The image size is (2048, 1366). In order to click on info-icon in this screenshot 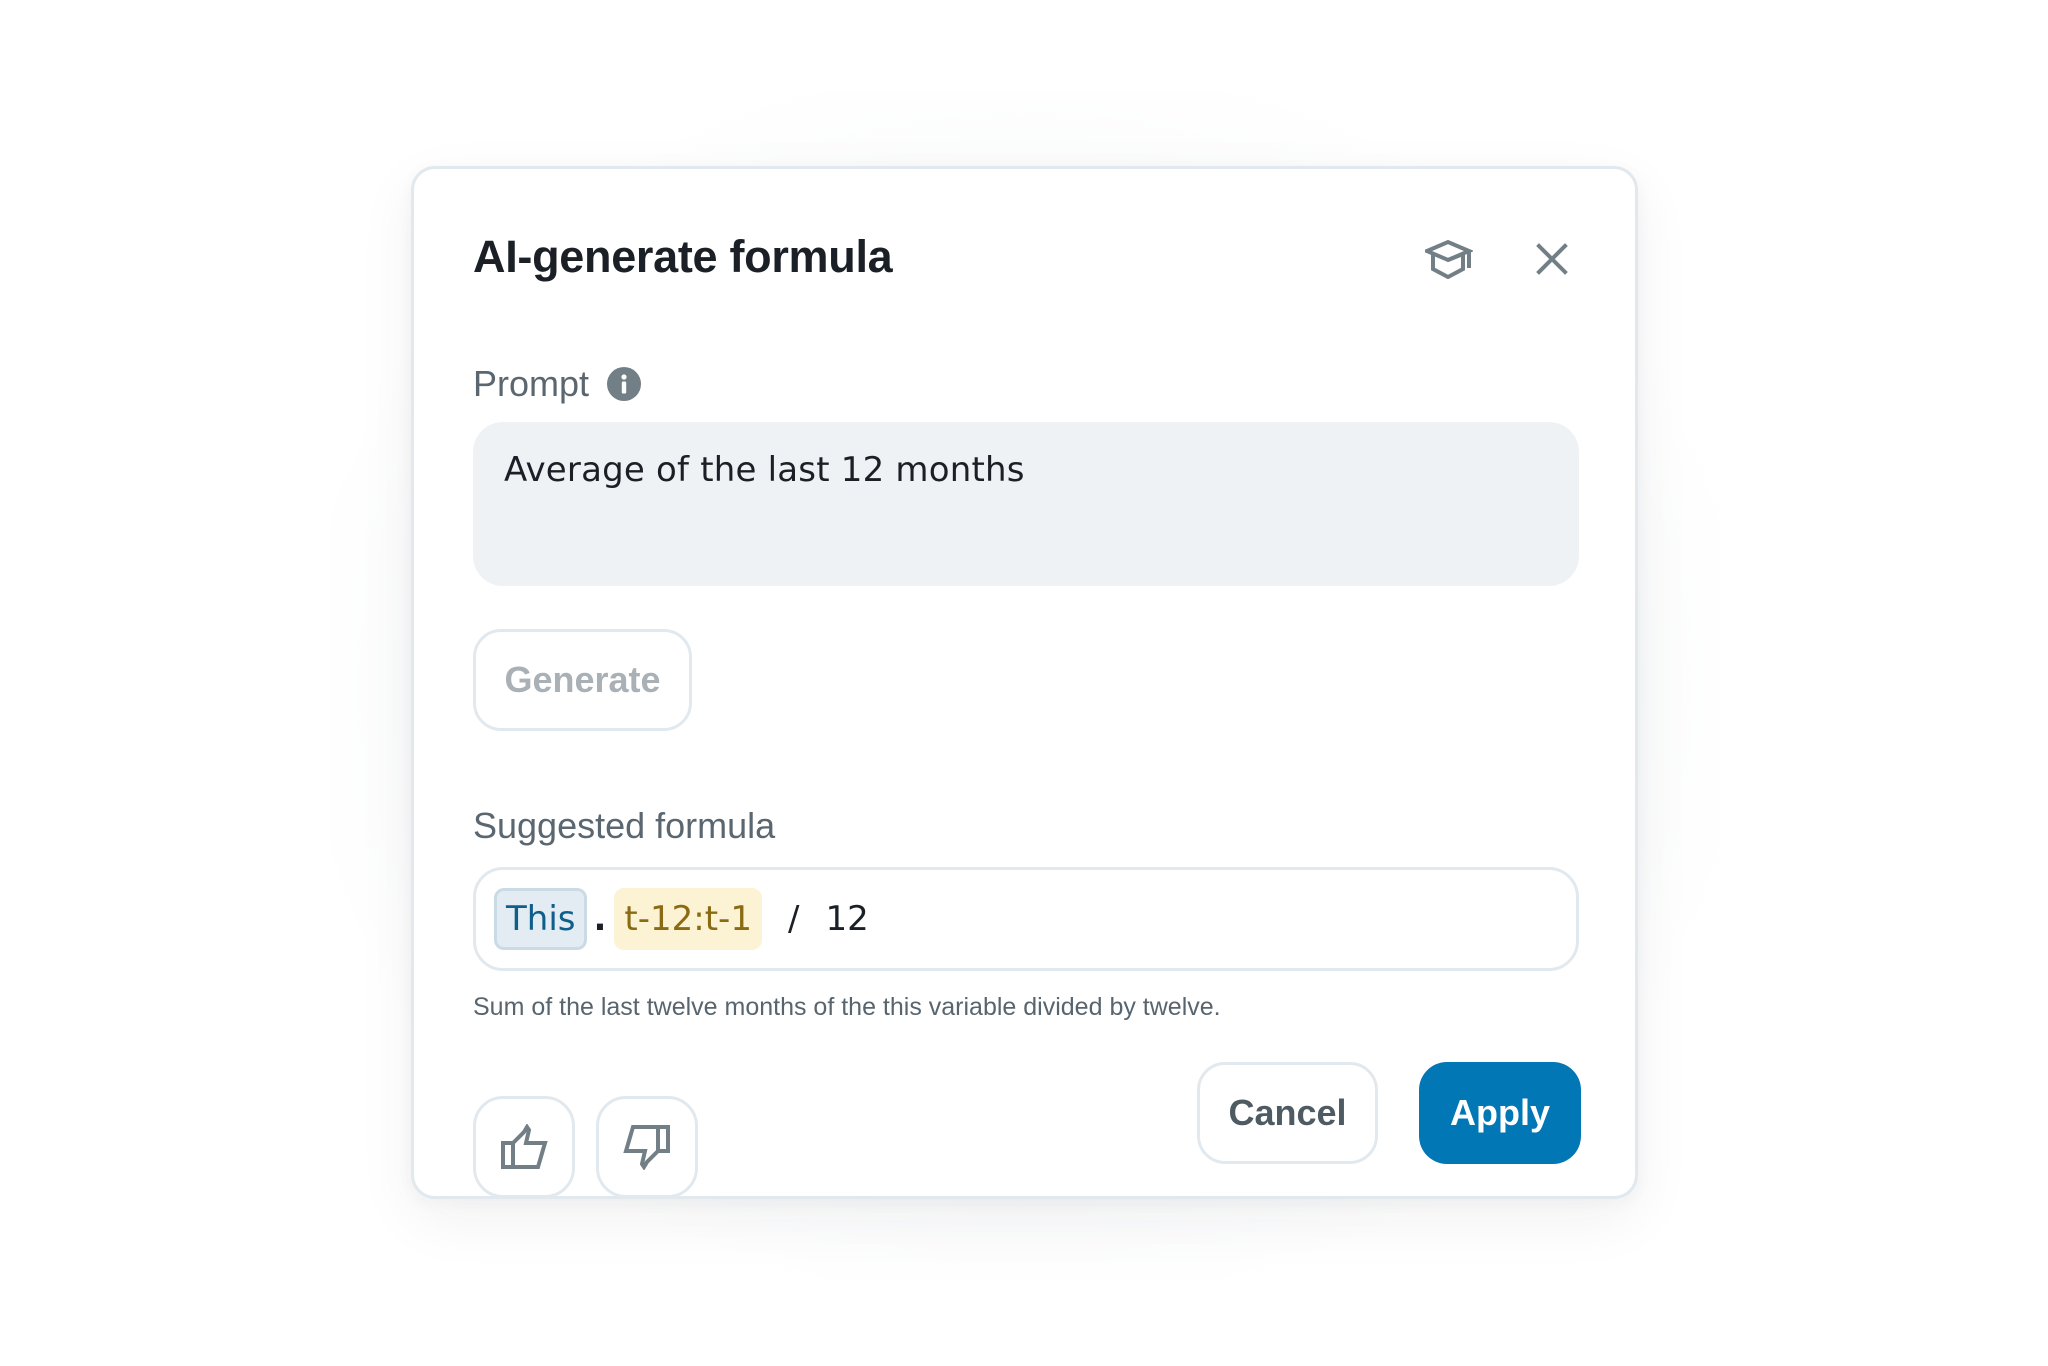, I will do `click(624, 384)`.